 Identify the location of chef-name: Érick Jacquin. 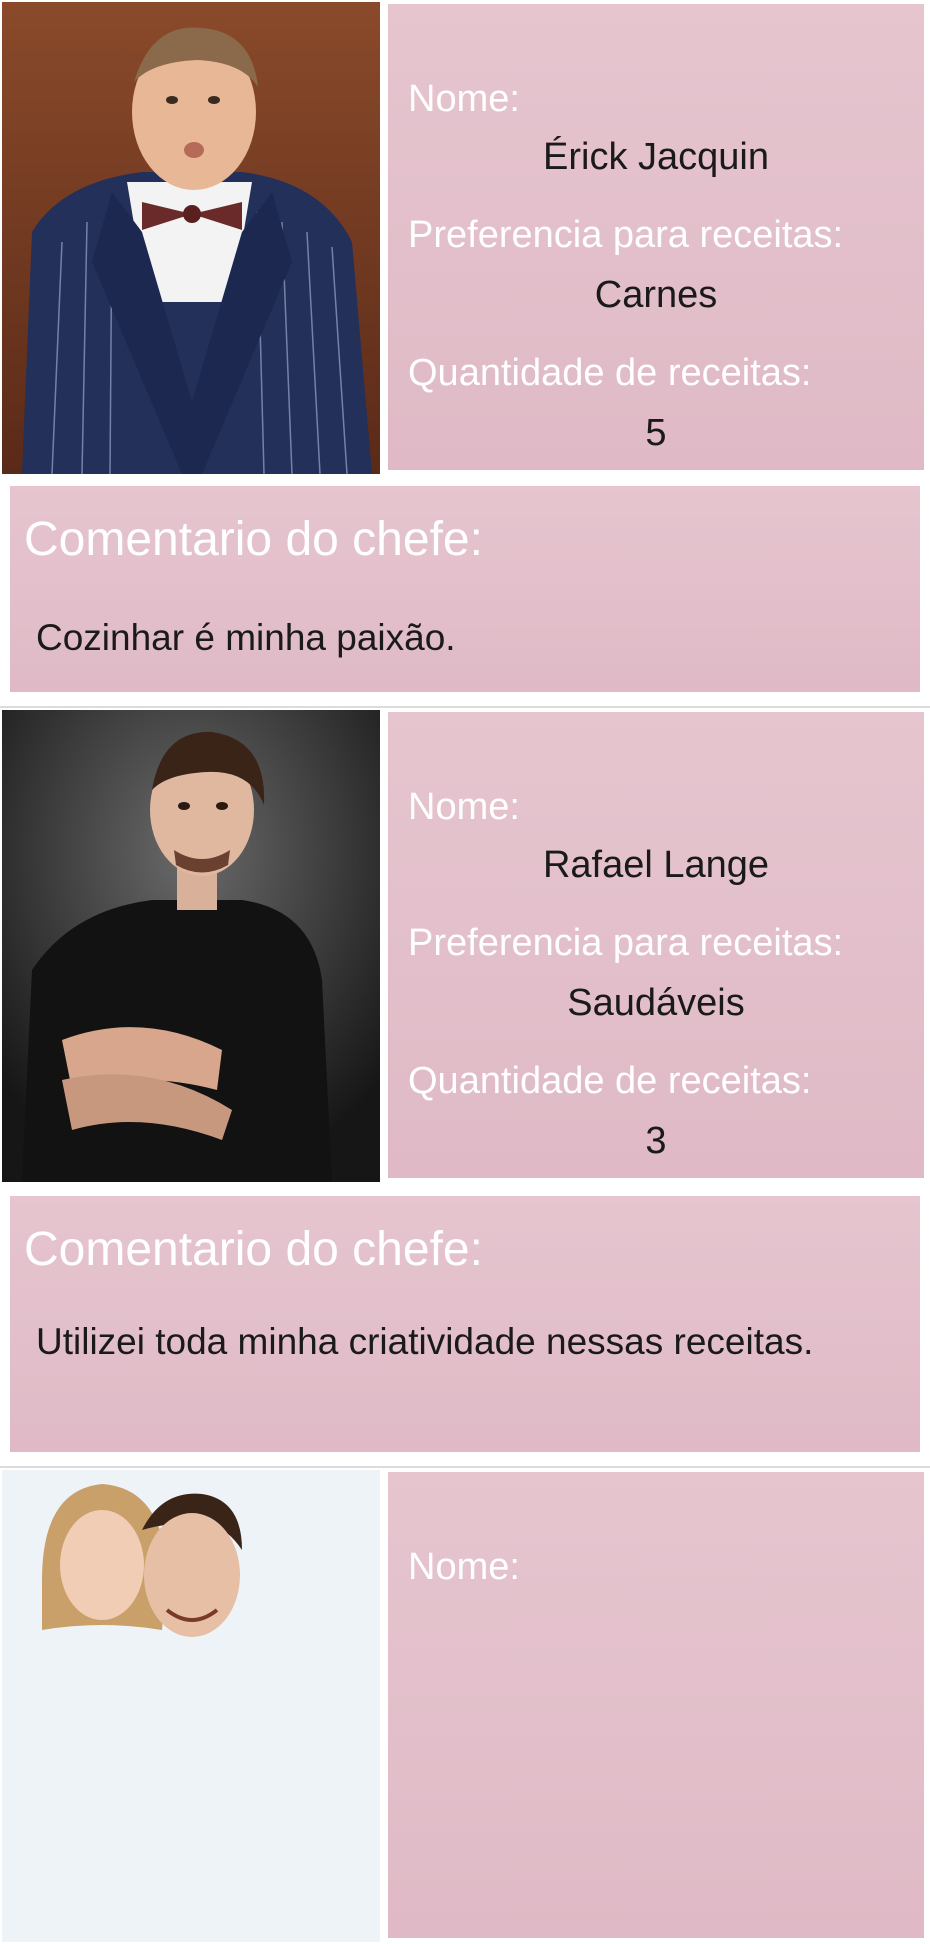
(656, 157).